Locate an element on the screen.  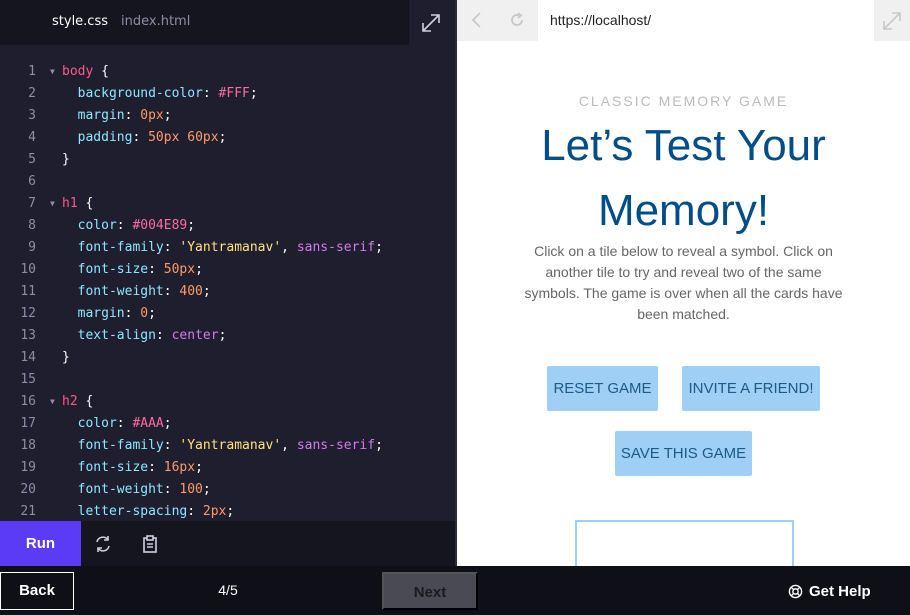
code-token: margin is located at coordinates (101, 115).